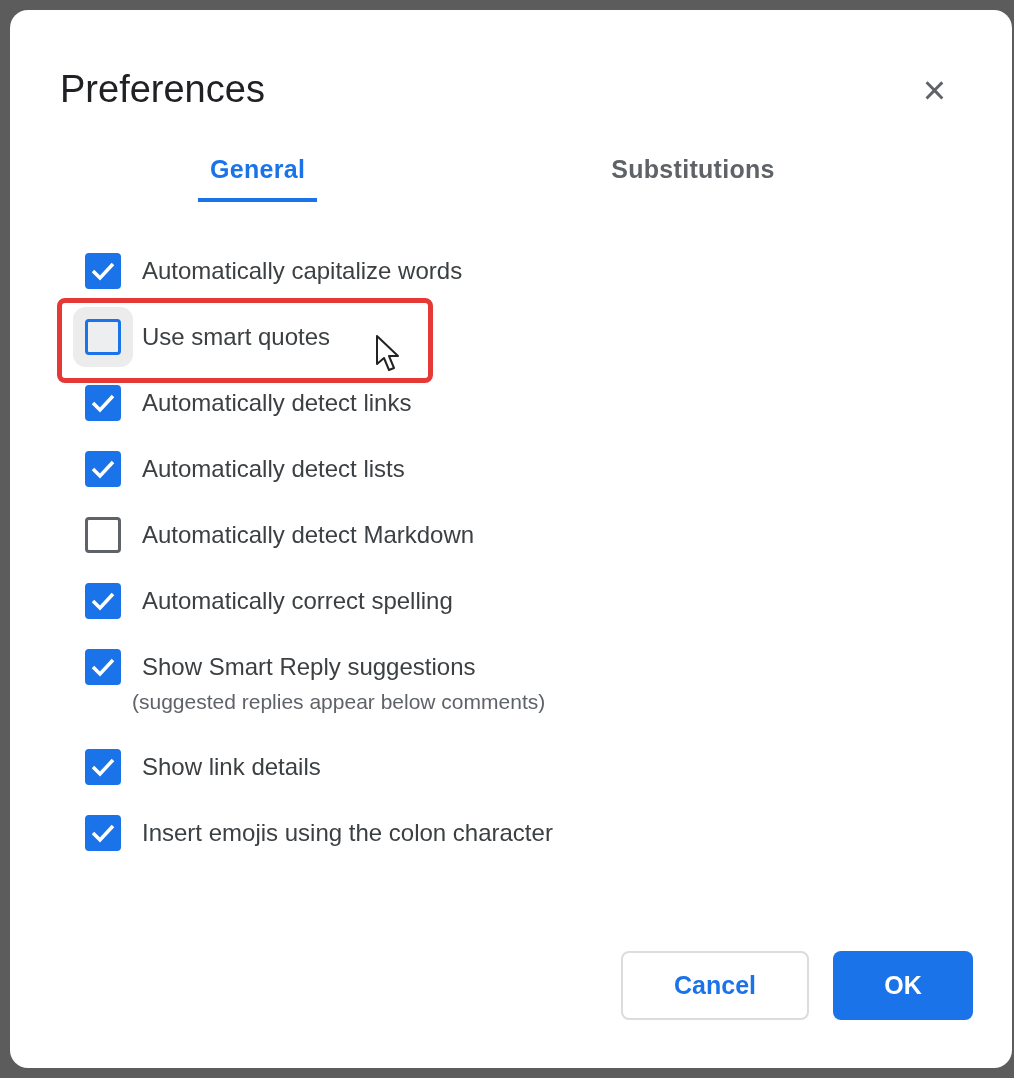 The image size is (1014, 1078). I want to click on option-label: Automatically detect links, so click(277, 403).